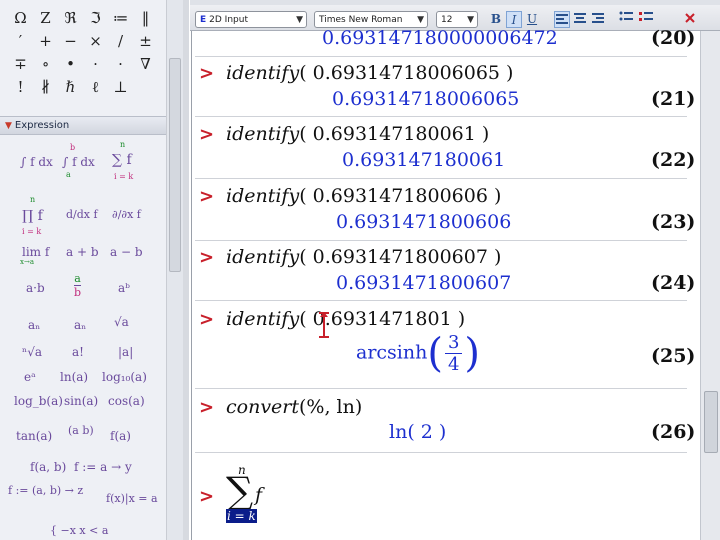 The image size is (720, 540). I want to click on worksheet-scroll-thumb, so click(711, 422).